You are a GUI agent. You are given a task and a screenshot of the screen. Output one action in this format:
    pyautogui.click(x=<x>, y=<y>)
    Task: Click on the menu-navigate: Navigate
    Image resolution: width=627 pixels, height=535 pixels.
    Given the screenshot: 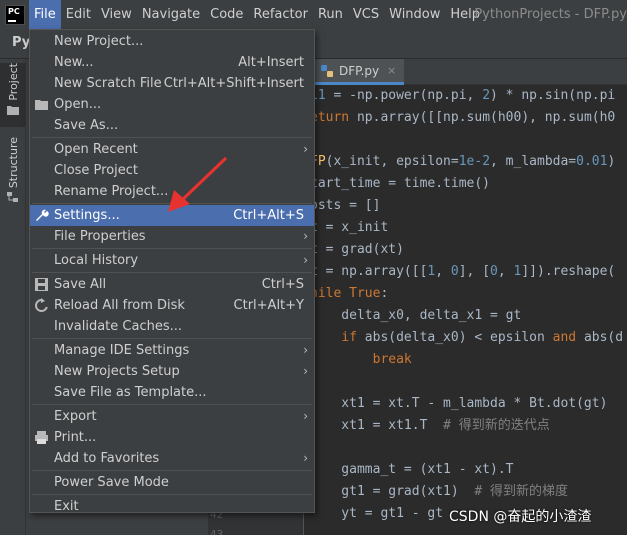 What is the action you would take?
    pyautogui.click(x=171, y=14)
    